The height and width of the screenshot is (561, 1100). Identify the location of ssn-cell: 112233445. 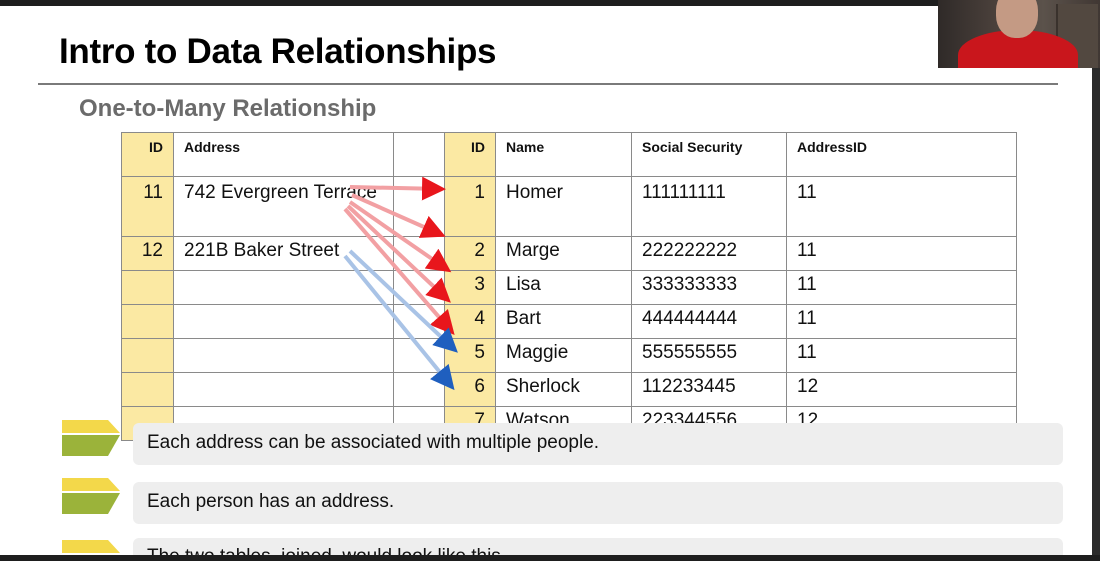
(709, 389).